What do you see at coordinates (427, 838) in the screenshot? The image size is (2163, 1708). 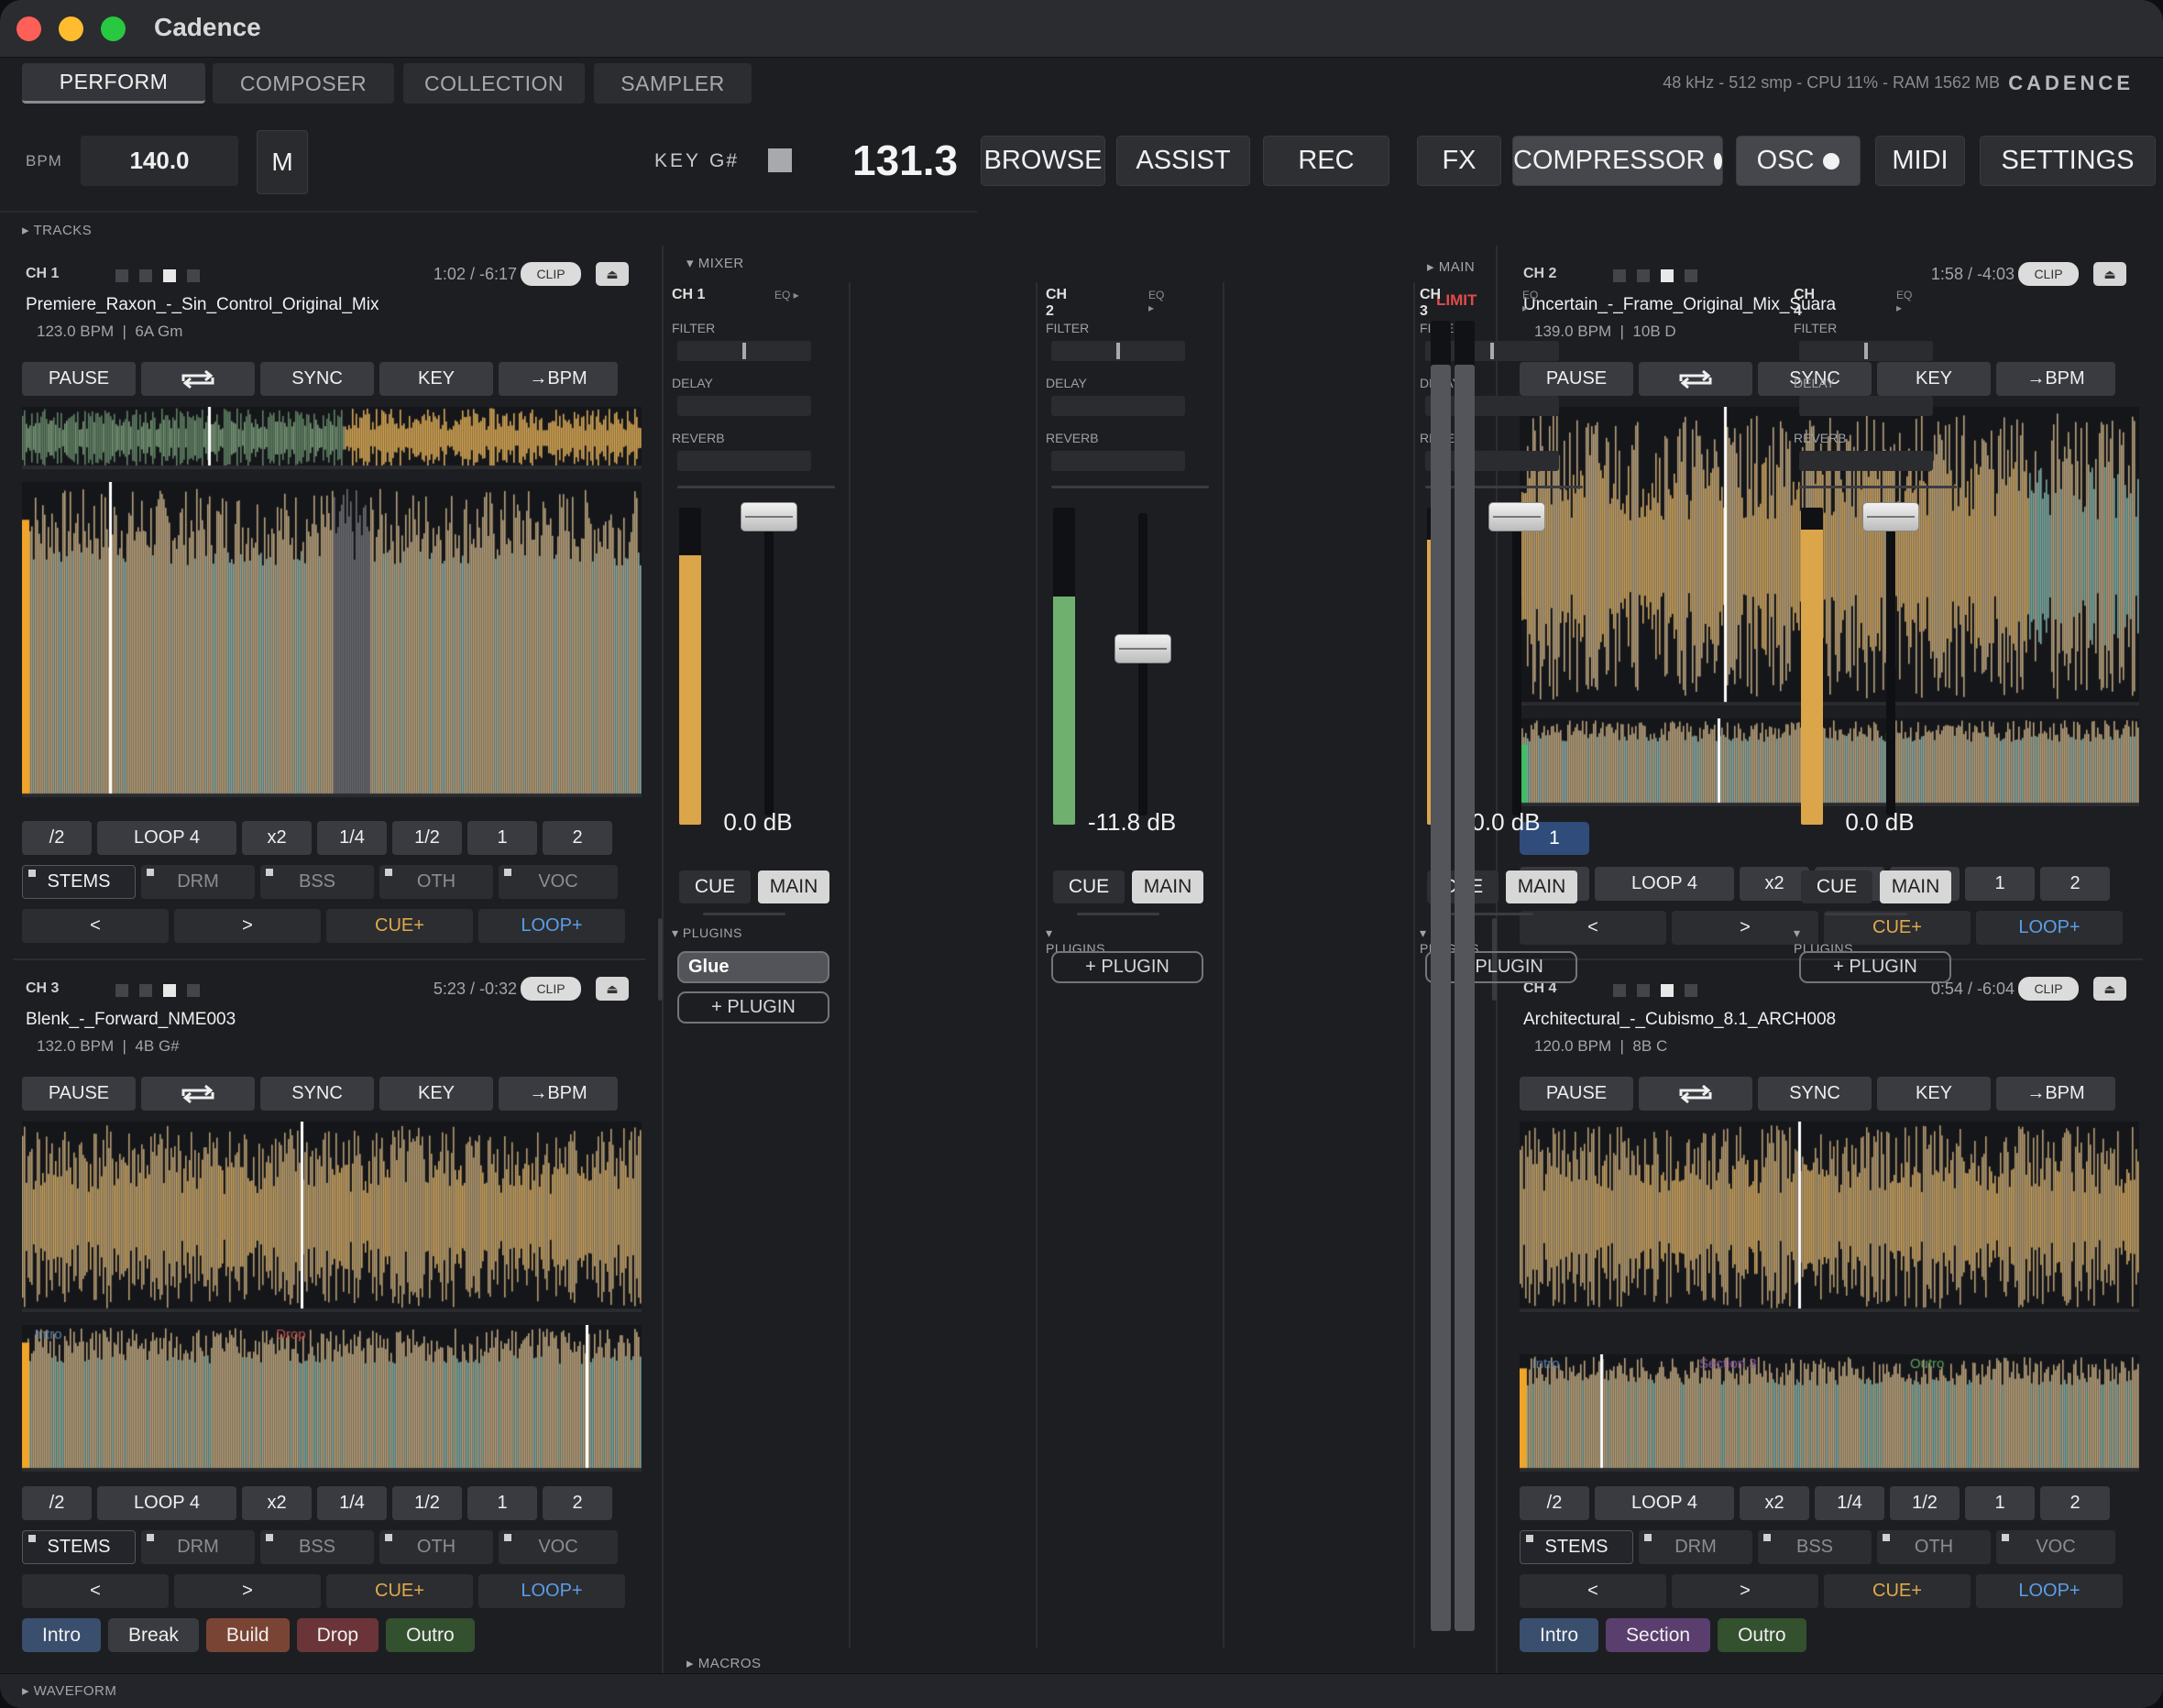 I see `loop-size-button: 1/2` at bounding box center [427, 838].